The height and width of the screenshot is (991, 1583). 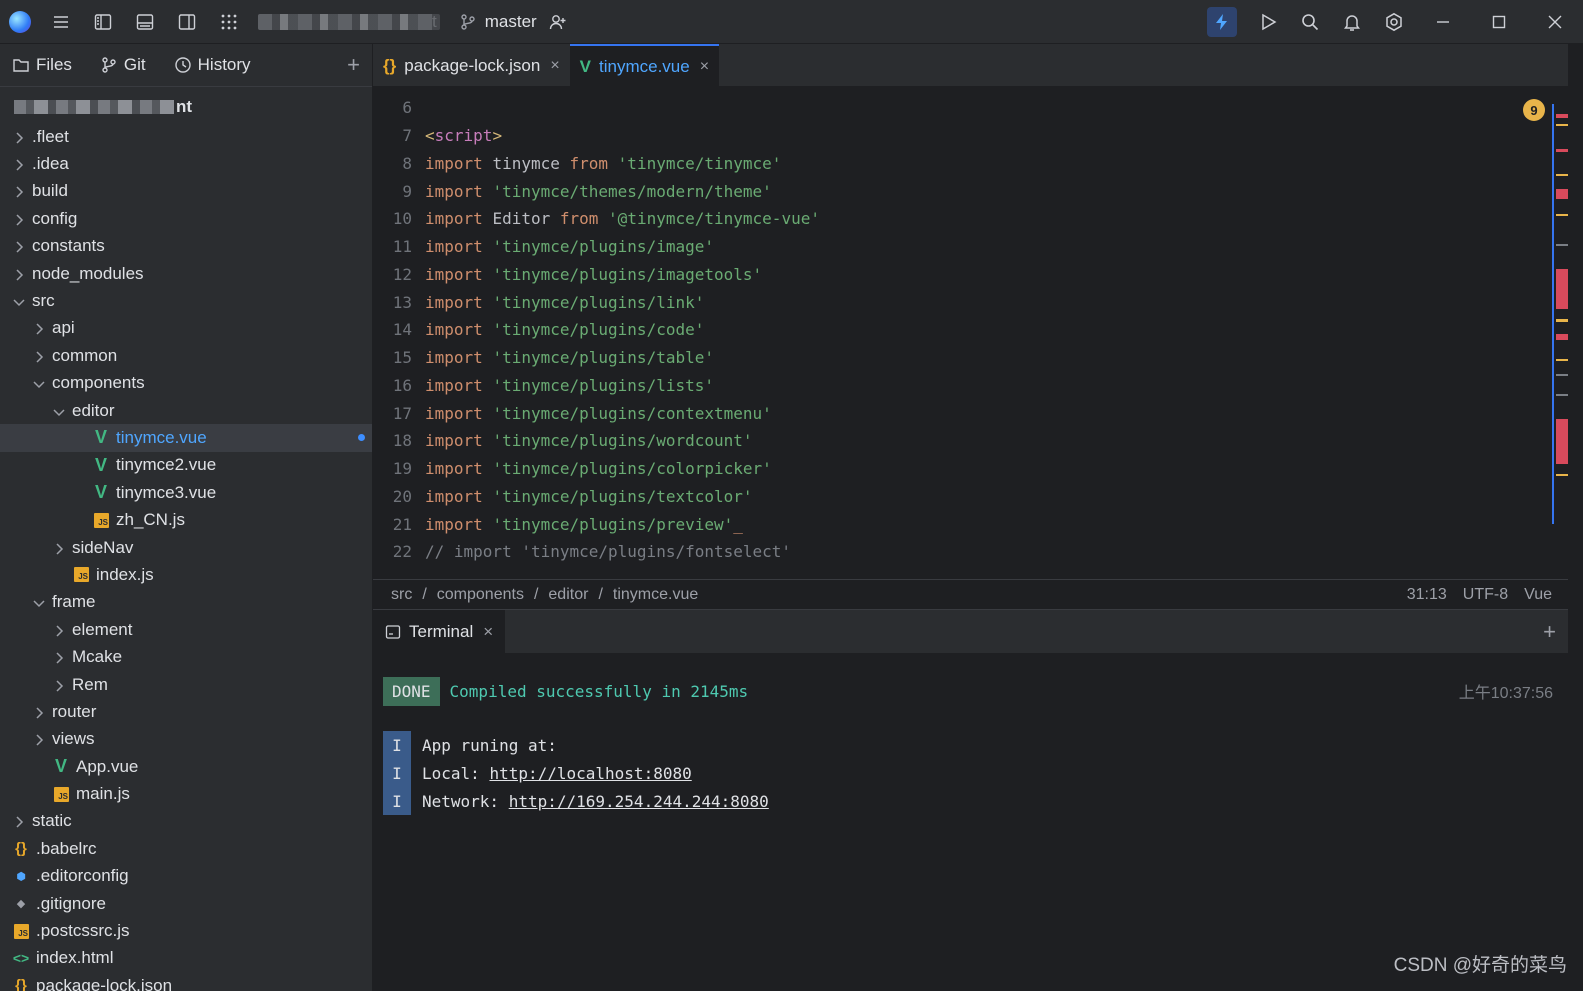 What do you see at coordinates (558, 22) in the screenshot?
I see `add-user-icon` at bounding box center [558, 22].